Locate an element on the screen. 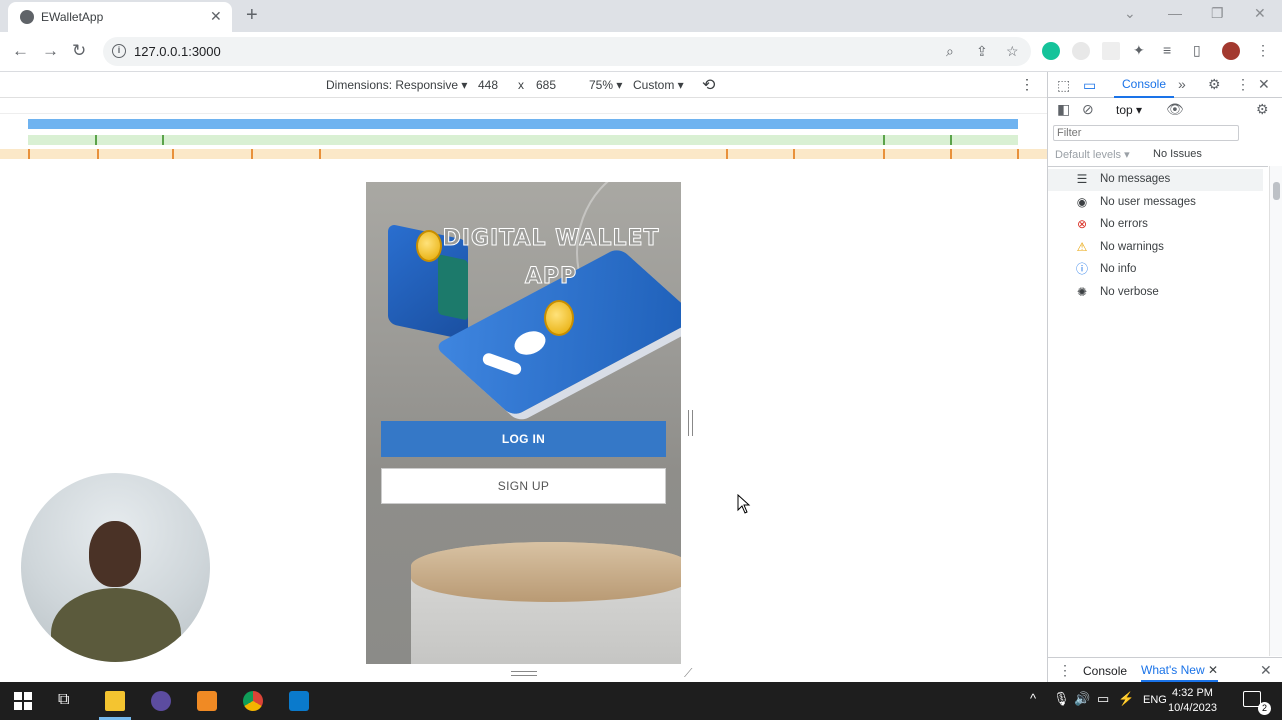 The height and width of the screenshot is (720, 1282). restore-button: ❐ is located at coordinates (1217, 13).